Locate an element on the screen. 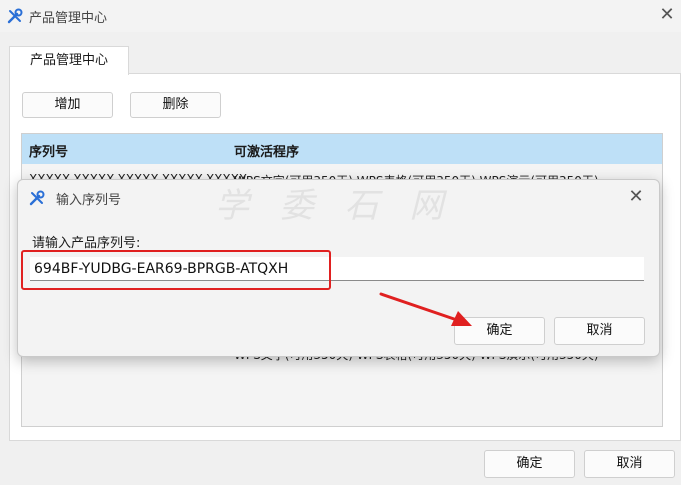 Image resolution: width=681 pixels, height=485 pixels. add-button: 增加 is located at coordinates (67, 105).